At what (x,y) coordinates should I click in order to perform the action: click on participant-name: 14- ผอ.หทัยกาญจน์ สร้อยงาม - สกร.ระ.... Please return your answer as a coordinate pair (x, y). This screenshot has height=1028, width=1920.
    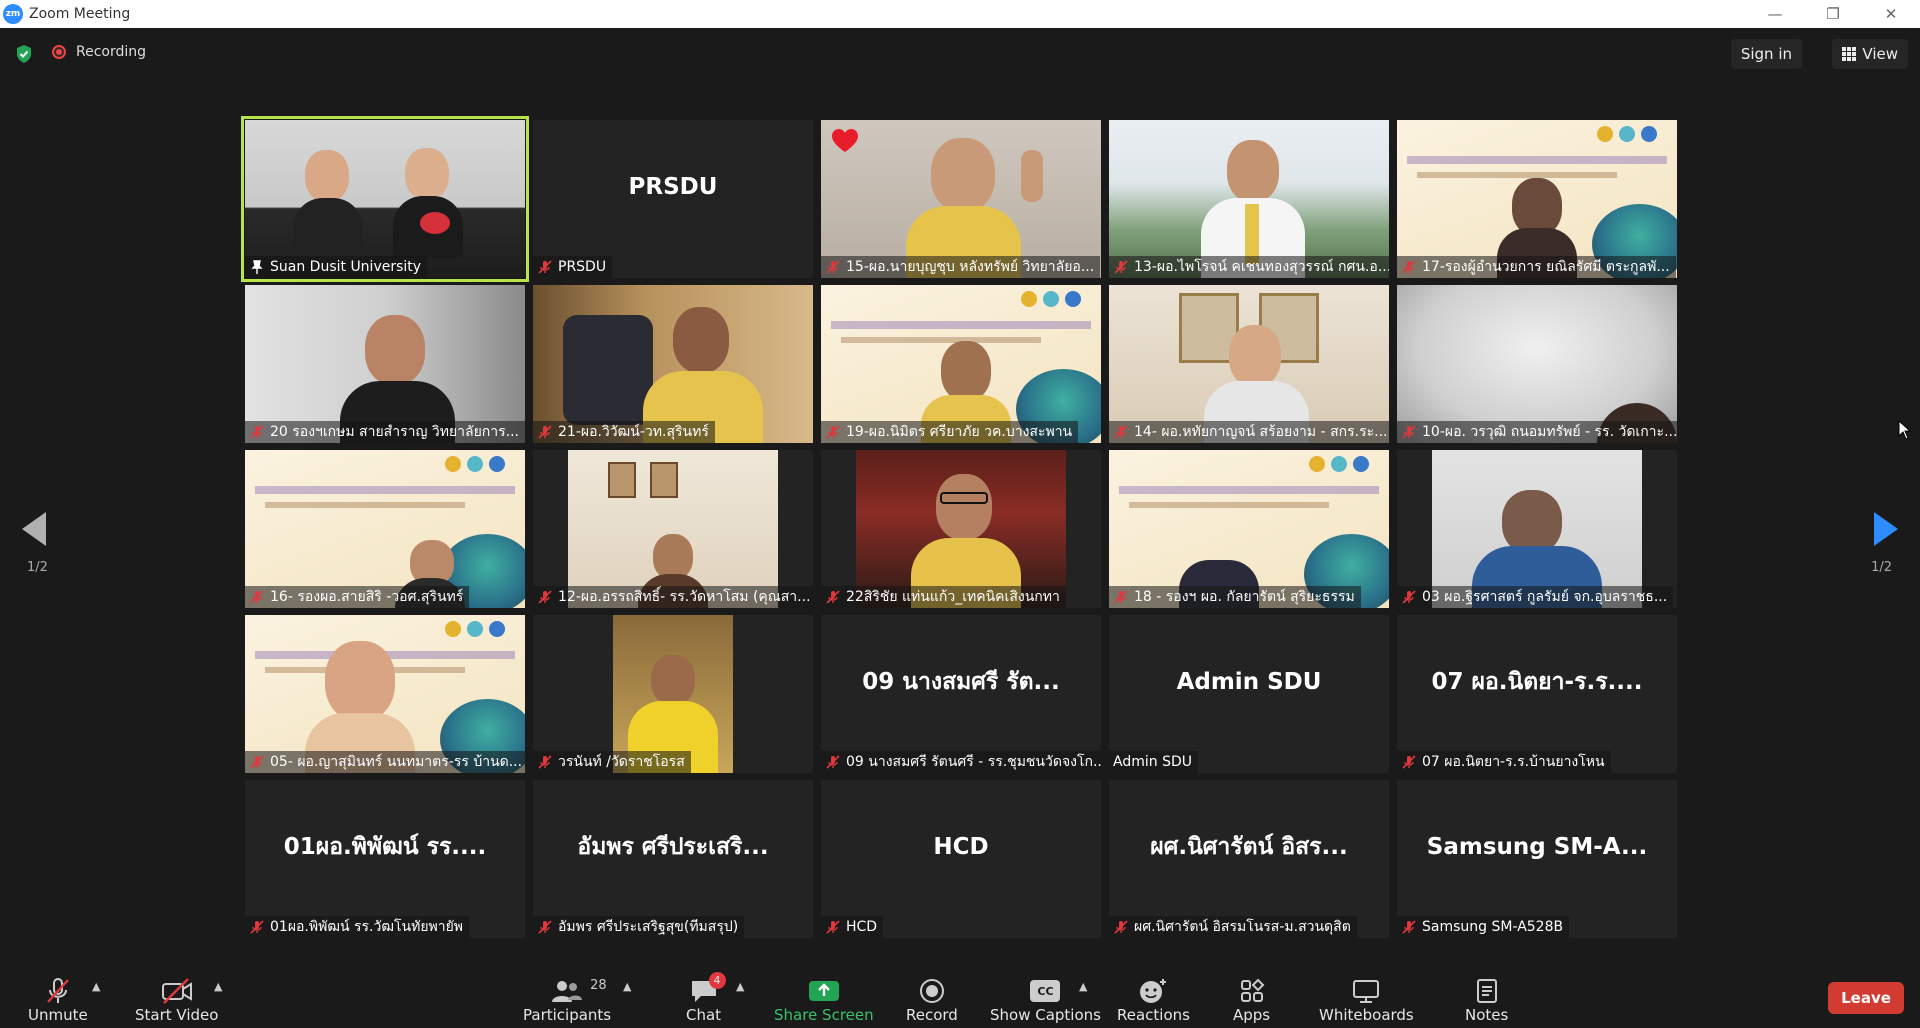
    Looking at the image, I should click on (1249, 432).